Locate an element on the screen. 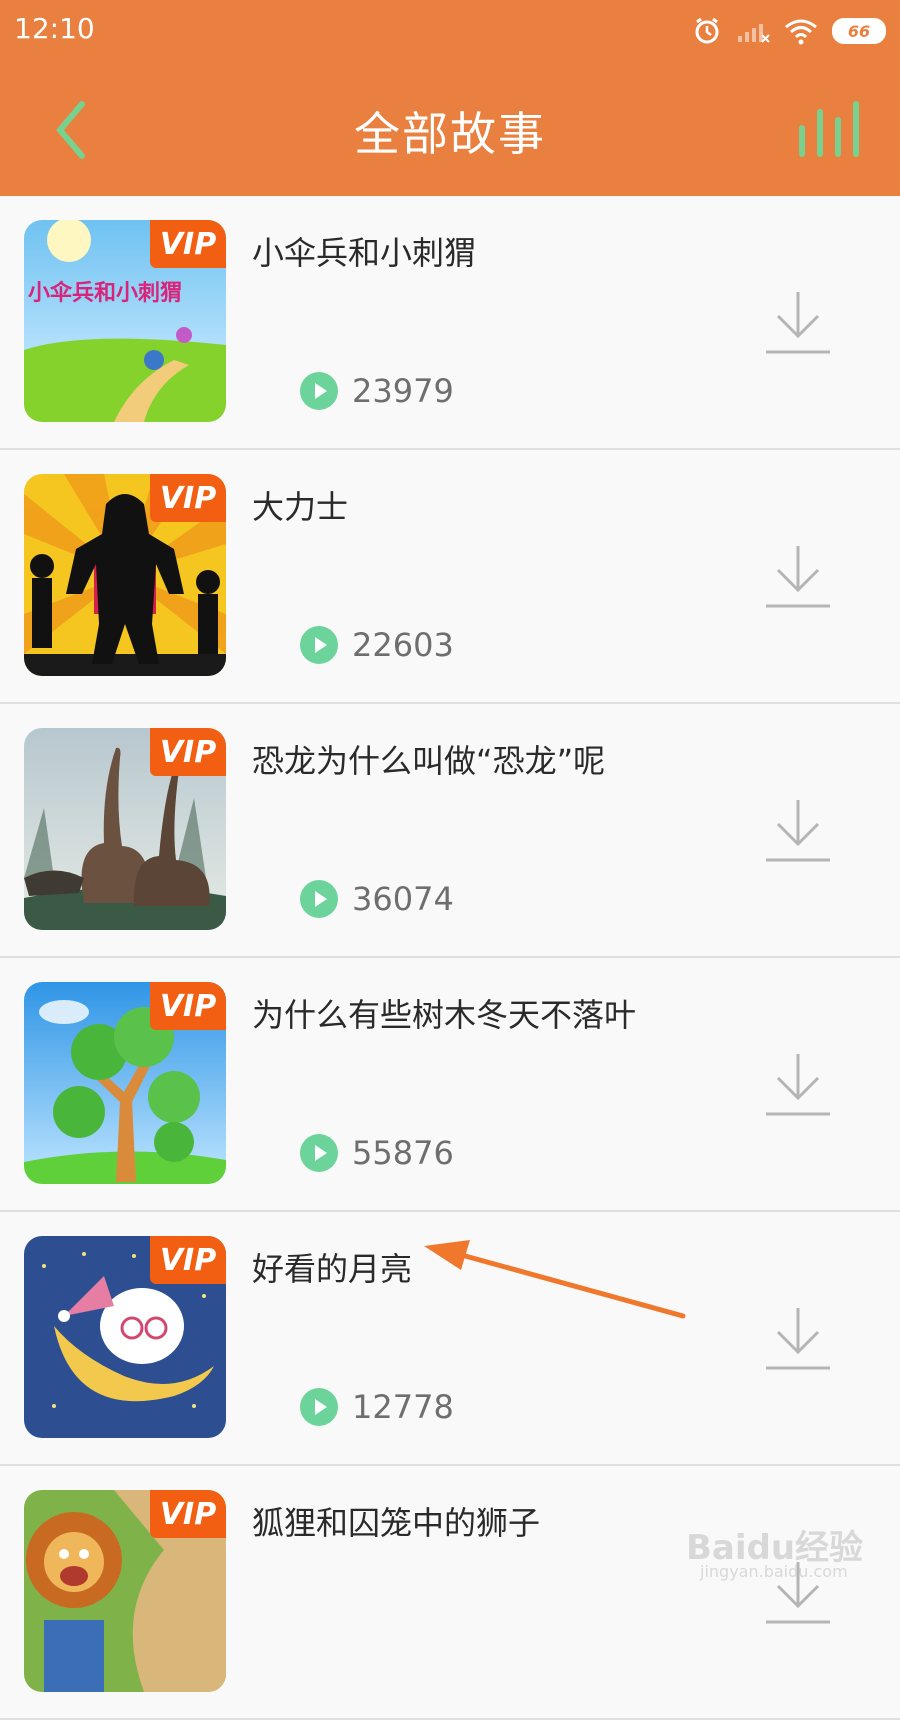 This screenshot has width=900, height=1720. play-count: 55876 is located at coordinates (377, 1153).